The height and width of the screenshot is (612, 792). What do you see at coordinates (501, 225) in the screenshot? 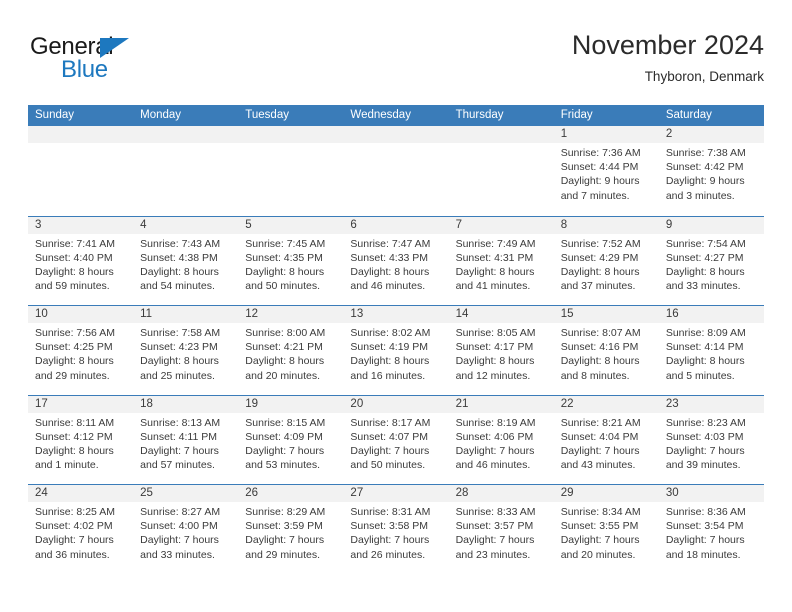
I see `day-number-bar: 7` at bounding box center [501, 225].